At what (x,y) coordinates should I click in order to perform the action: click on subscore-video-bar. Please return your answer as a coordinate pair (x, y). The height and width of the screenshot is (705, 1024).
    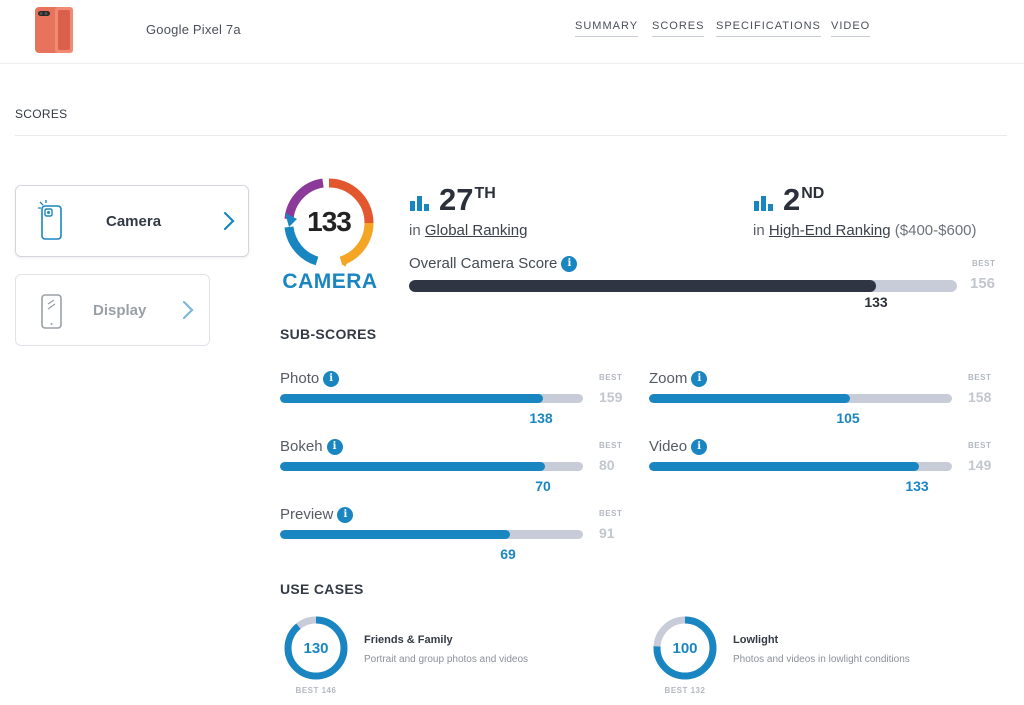
    Looking at the image, I should click on (800, 466).